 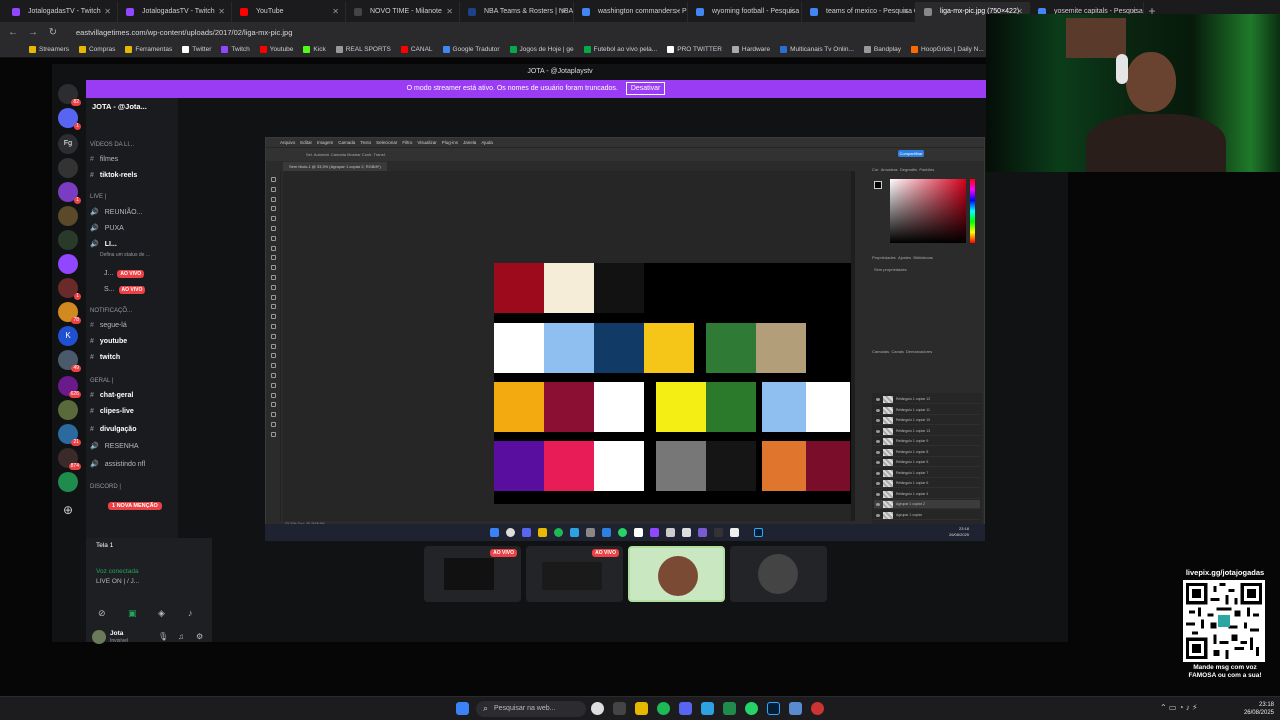 What do you see at coordinates (407, 142) in the screenshot?
I see `ps-menu-item: Filtro` at bounding box center [407, 142].